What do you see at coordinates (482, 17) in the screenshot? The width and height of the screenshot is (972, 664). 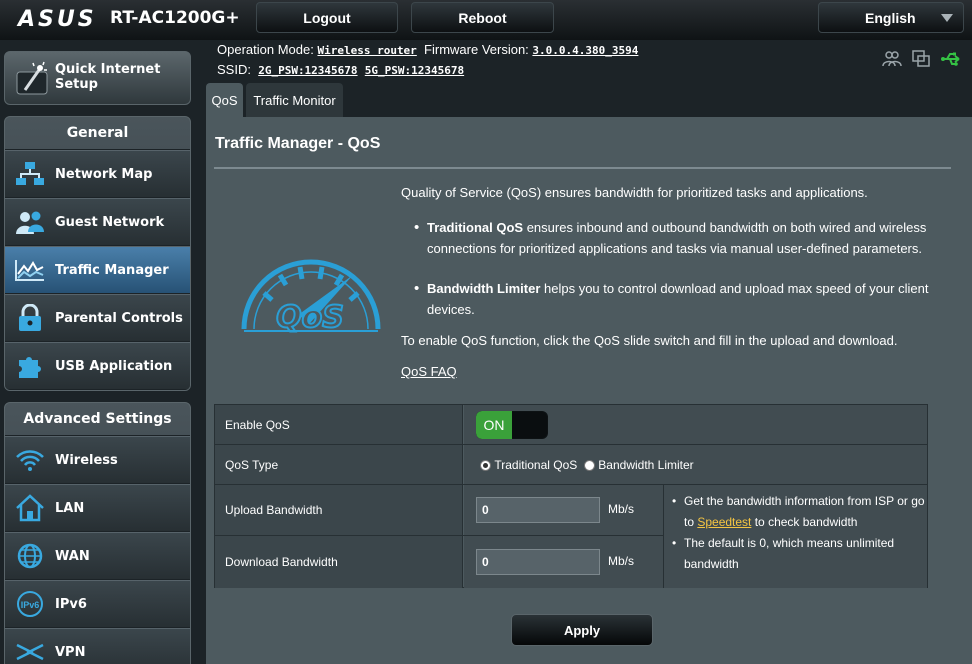 I see `reboot-button: Reboot` at bounding box center [482, 17].